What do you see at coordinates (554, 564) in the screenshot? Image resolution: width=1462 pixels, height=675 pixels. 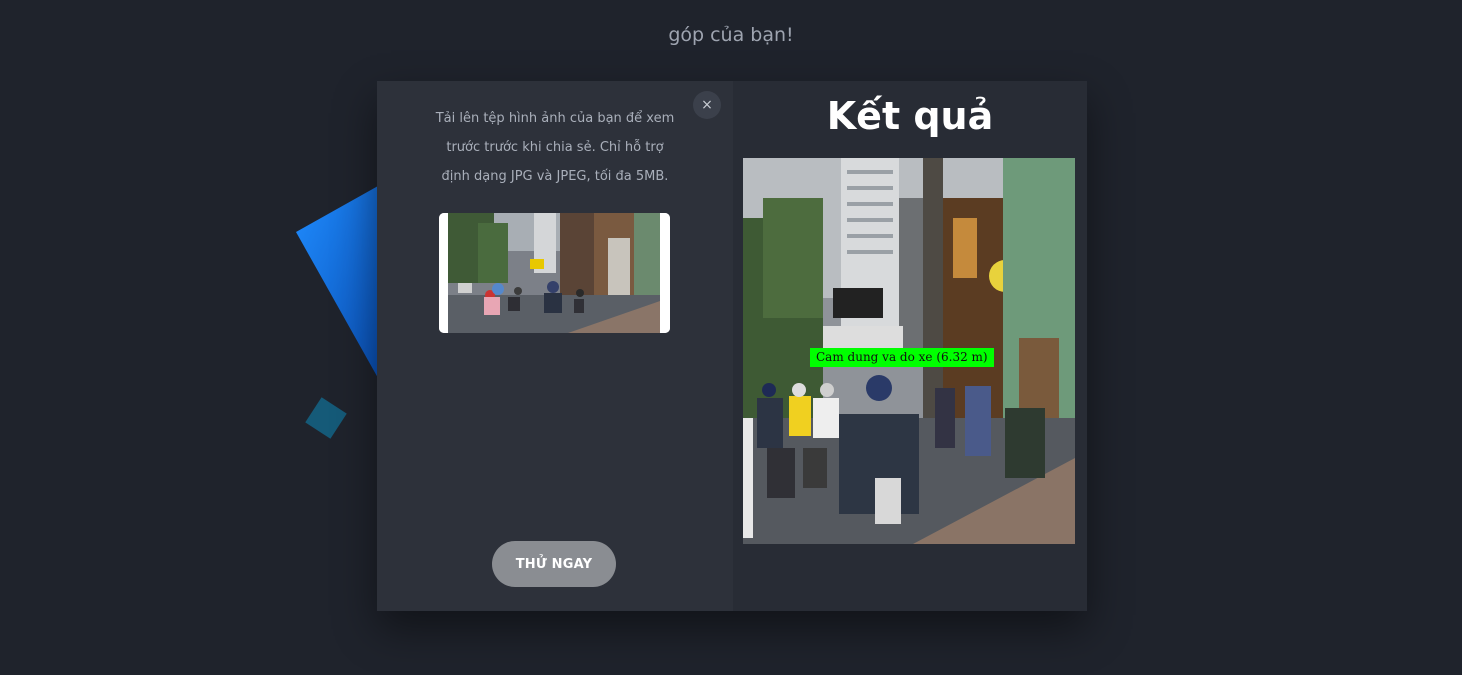 I see `try-now-button: THỬ NGAY` at bounding box center [554, 564].